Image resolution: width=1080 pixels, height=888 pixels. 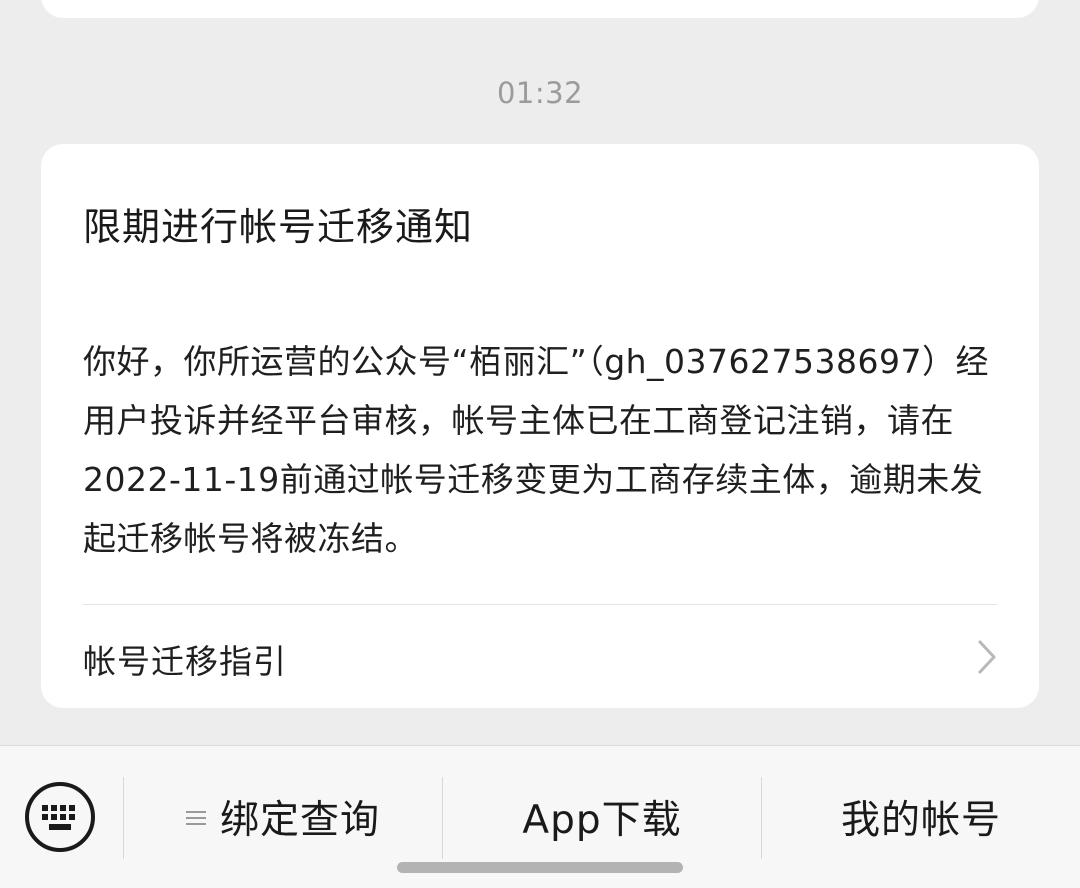 I want to click on menu-label-binding-query: 绑定查询, so click(x=299, y=820).